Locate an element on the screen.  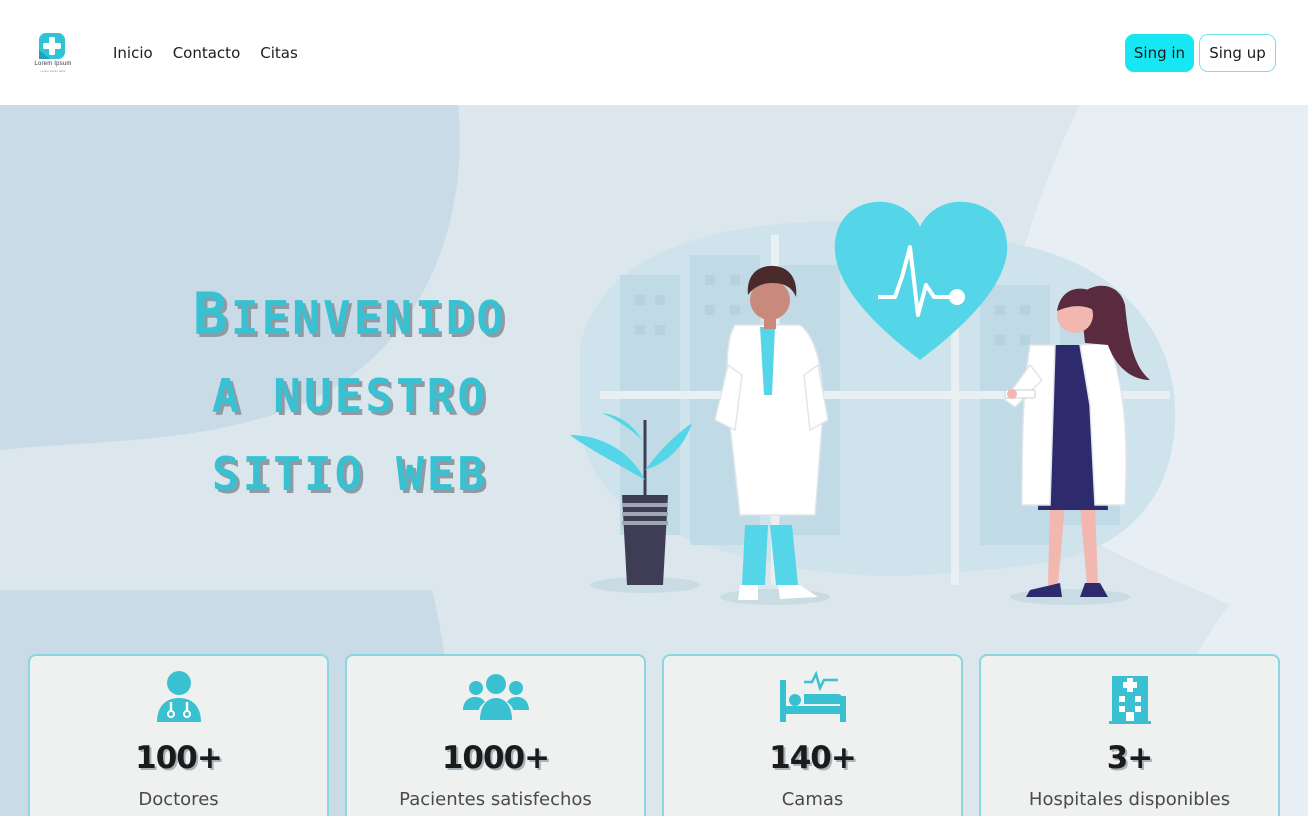
doctor-icon is located at coordinates (178, 696).